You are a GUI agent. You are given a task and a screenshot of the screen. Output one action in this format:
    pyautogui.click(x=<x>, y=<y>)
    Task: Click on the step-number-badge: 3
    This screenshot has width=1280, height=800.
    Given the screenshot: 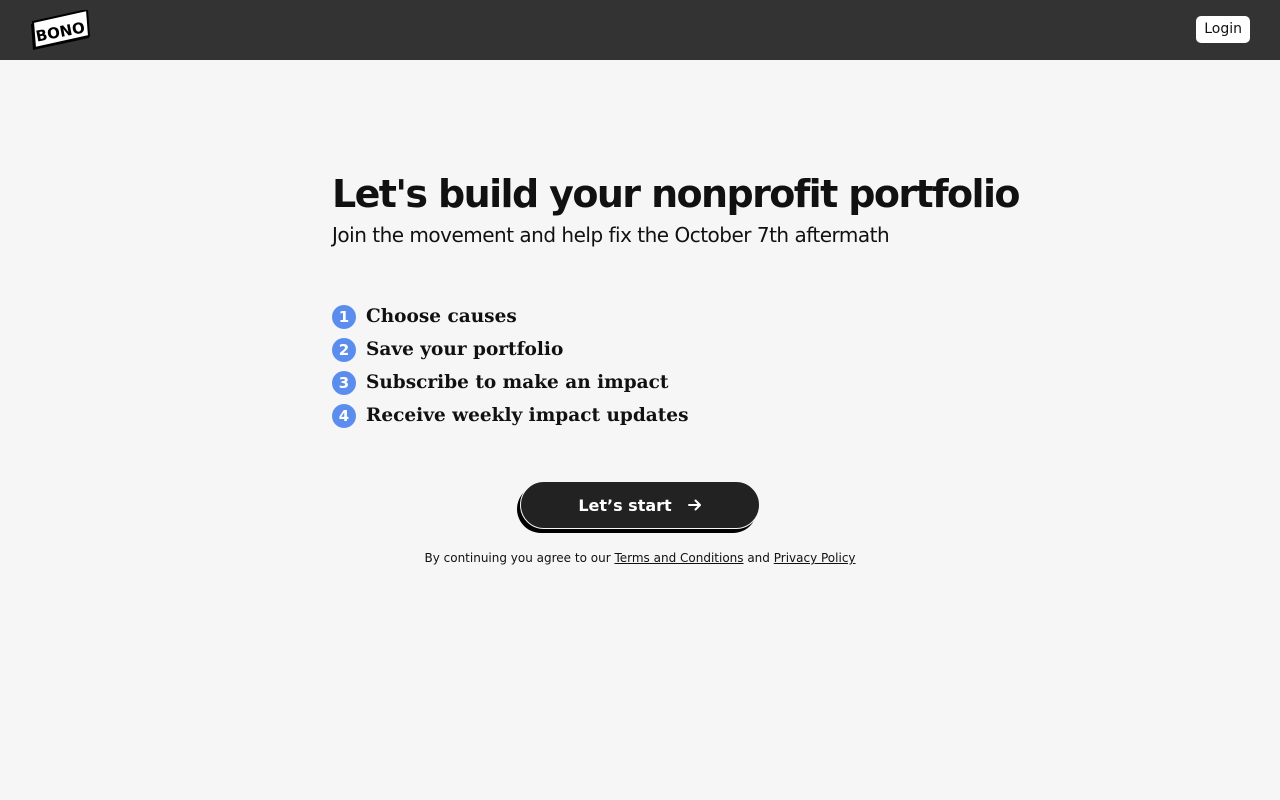 What is the action you would take?
    pyautogui.click(x=344, y=382)
    